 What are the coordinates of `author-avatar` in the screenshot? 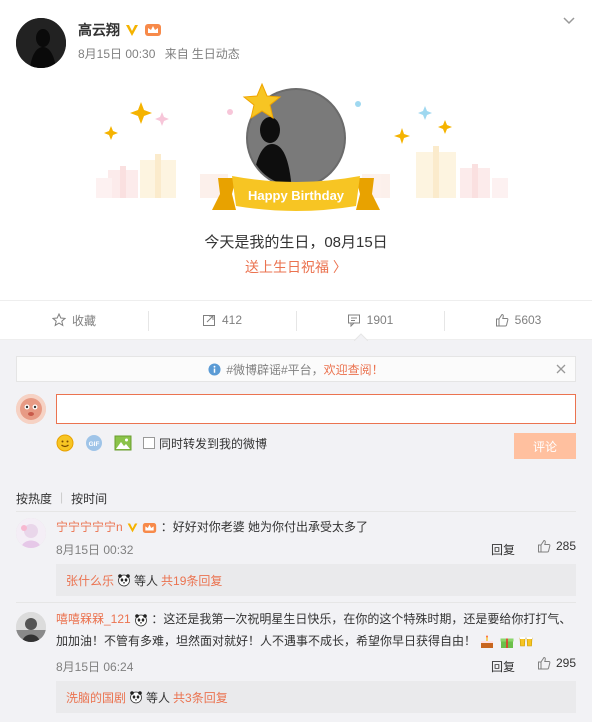 It's located at (41, 43).